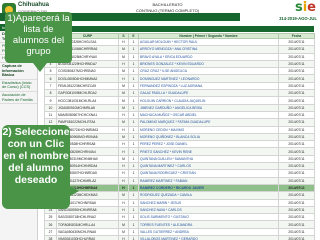 The width and height of the screenshot is (320, 240). What do you see at coordinates (172, 188) in the screenshot?
I see `student-name: RAMIREZ CORDERO * RICARDO JAVIER` at bounding box center [172, 188].